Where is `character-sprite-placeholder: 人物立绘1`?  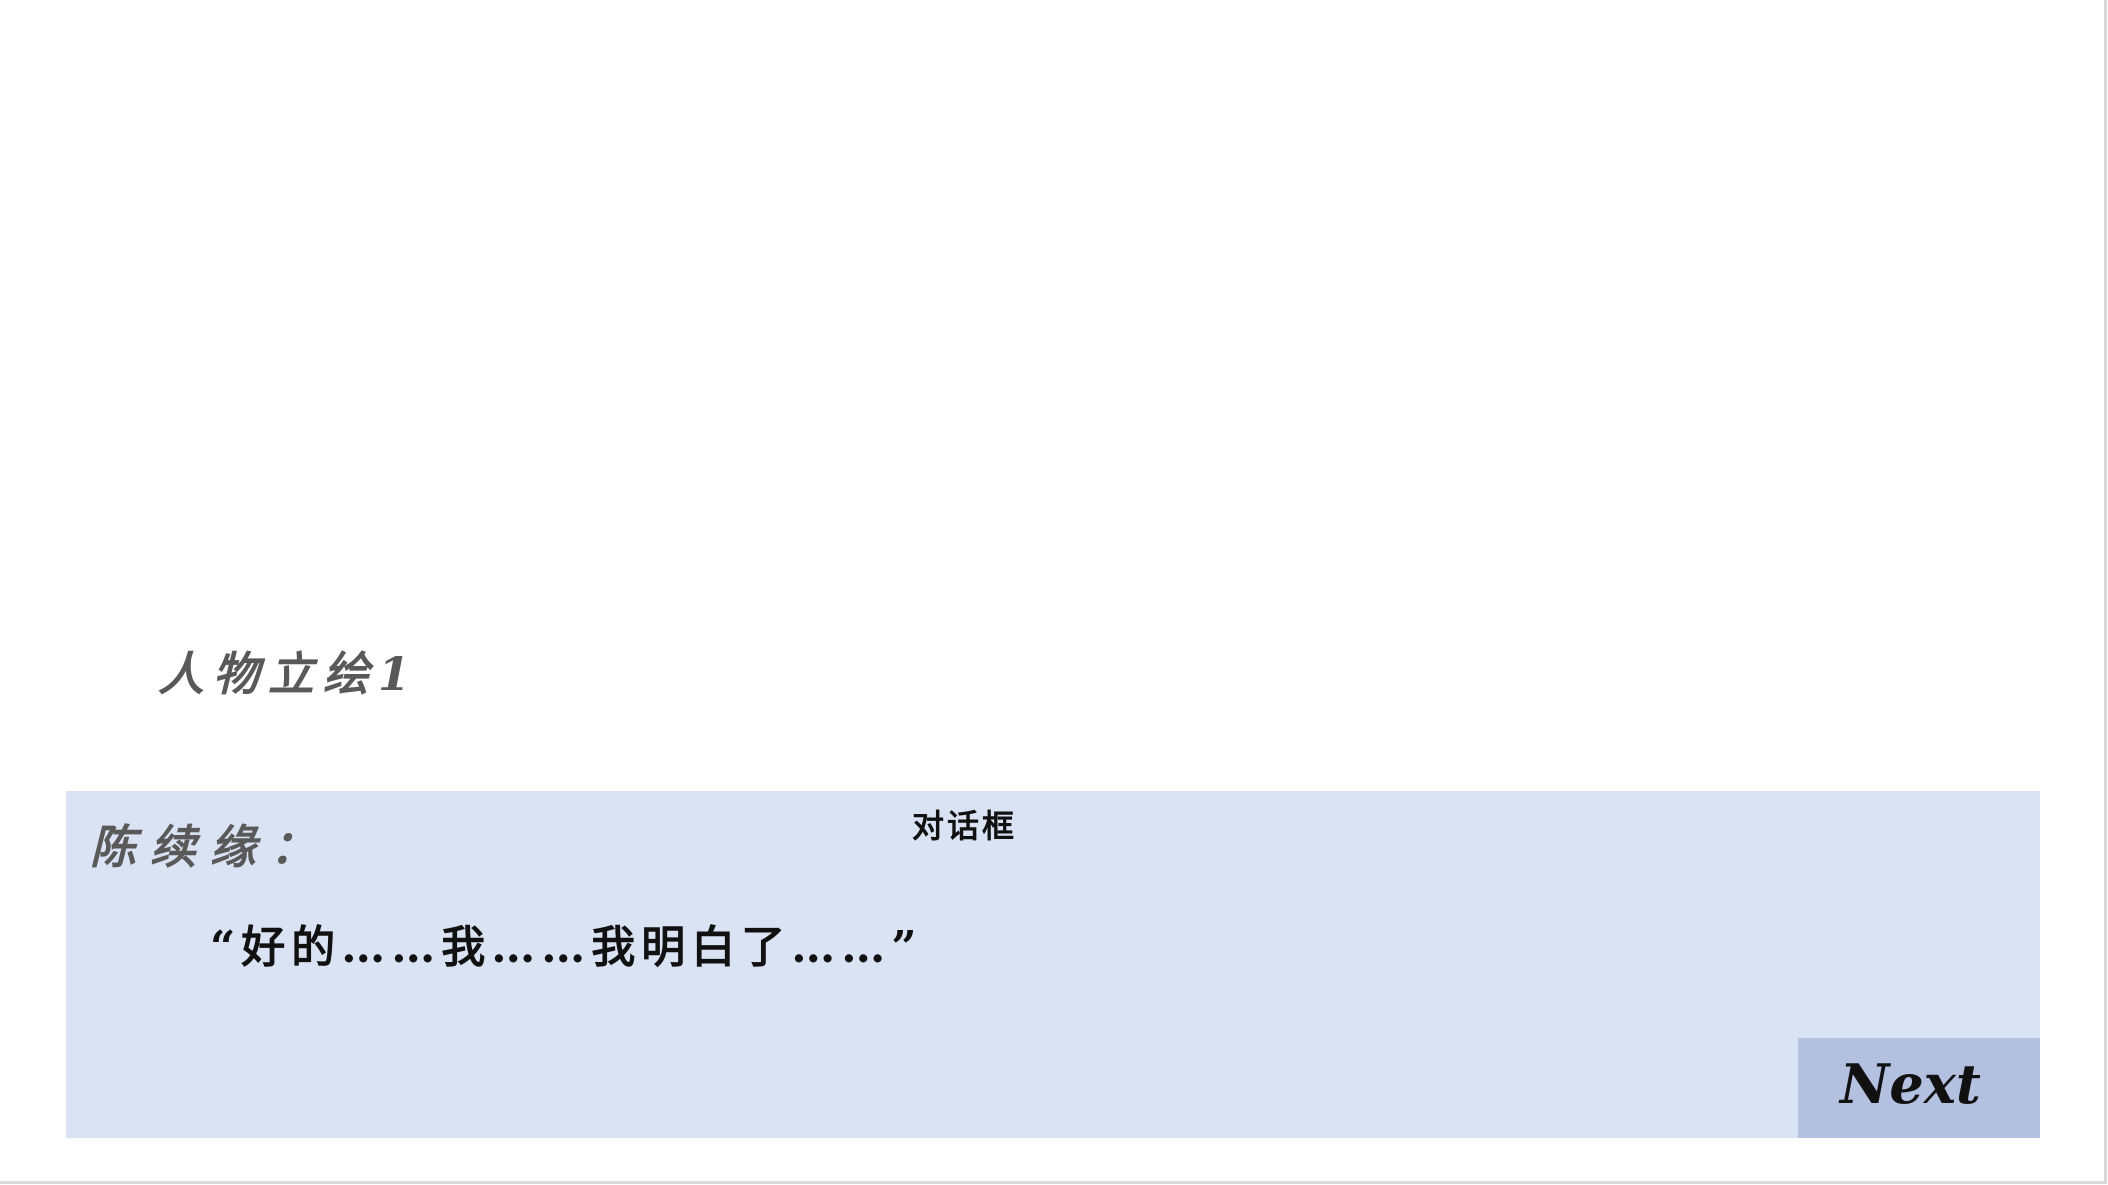
character-sprite-placeholder: 人物立绘1 is located at coordinates (289, 674).